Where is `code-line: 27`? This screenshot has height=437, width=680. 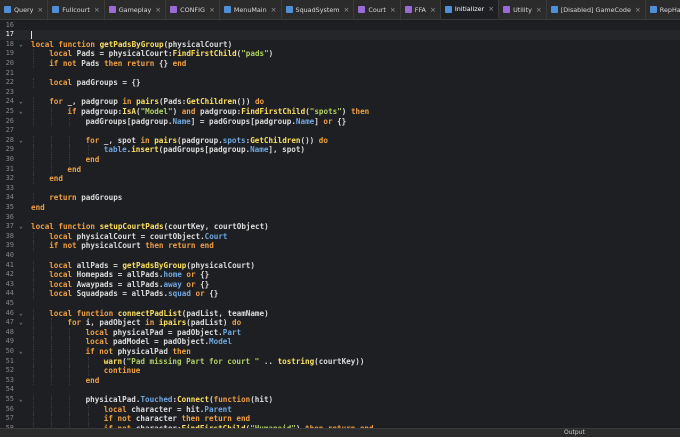
code-line: 27 is located at coordinates (340, 131).